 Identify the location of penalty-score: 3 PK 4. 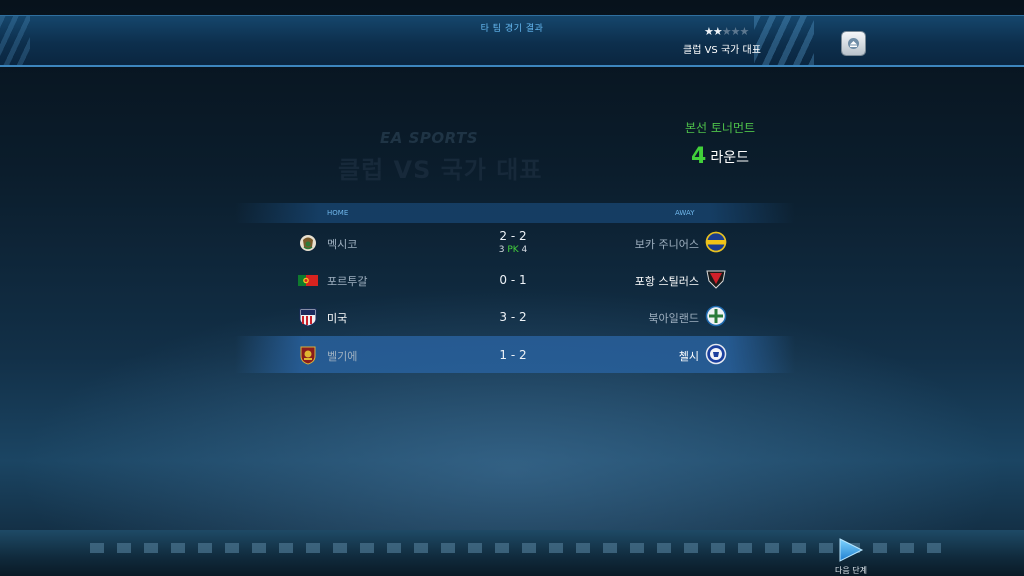
(513, 250).